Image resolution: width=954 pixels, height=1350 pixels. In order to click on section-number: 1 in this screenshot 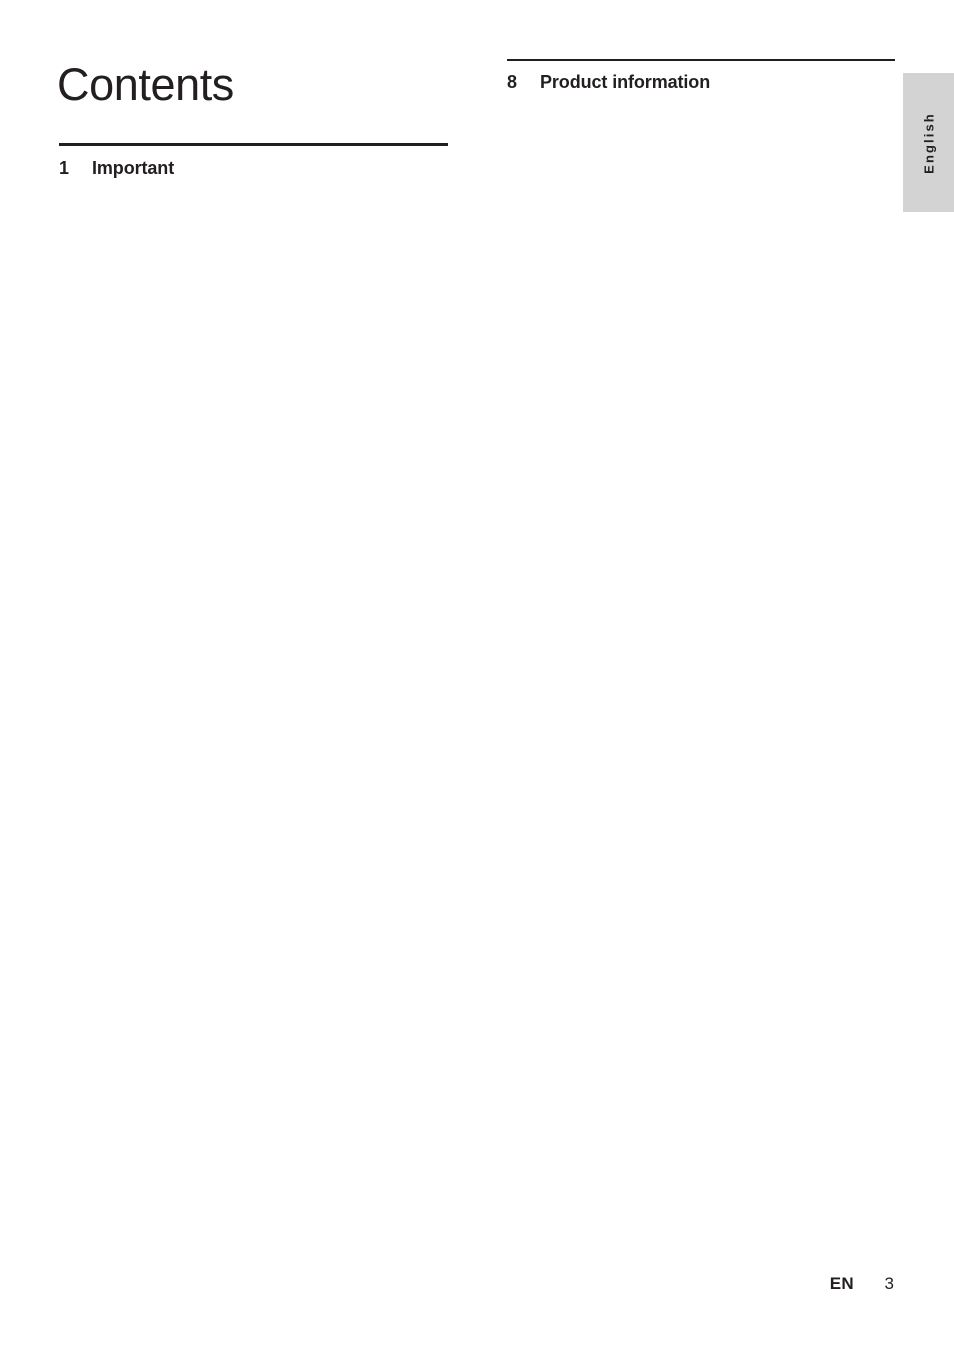, I will do `click(64, 168)`.